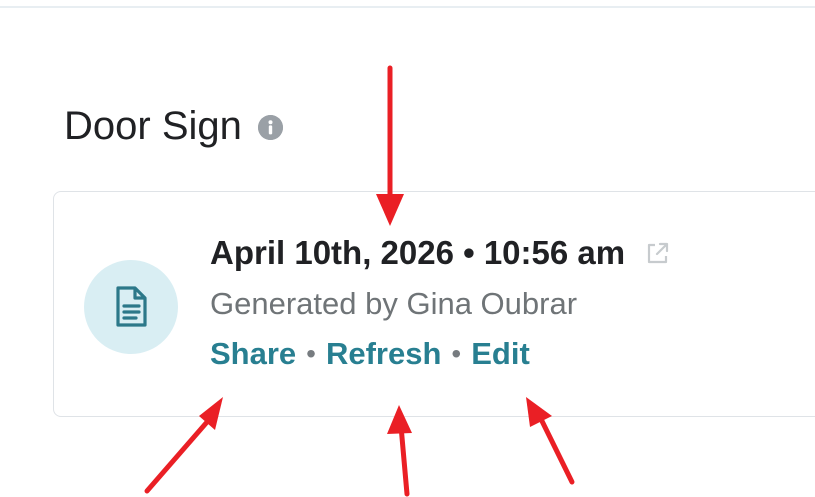  What do you see at coordinates (407, 4) in the screenshot?
I see `top-divider` at bounding box center [407, 4].